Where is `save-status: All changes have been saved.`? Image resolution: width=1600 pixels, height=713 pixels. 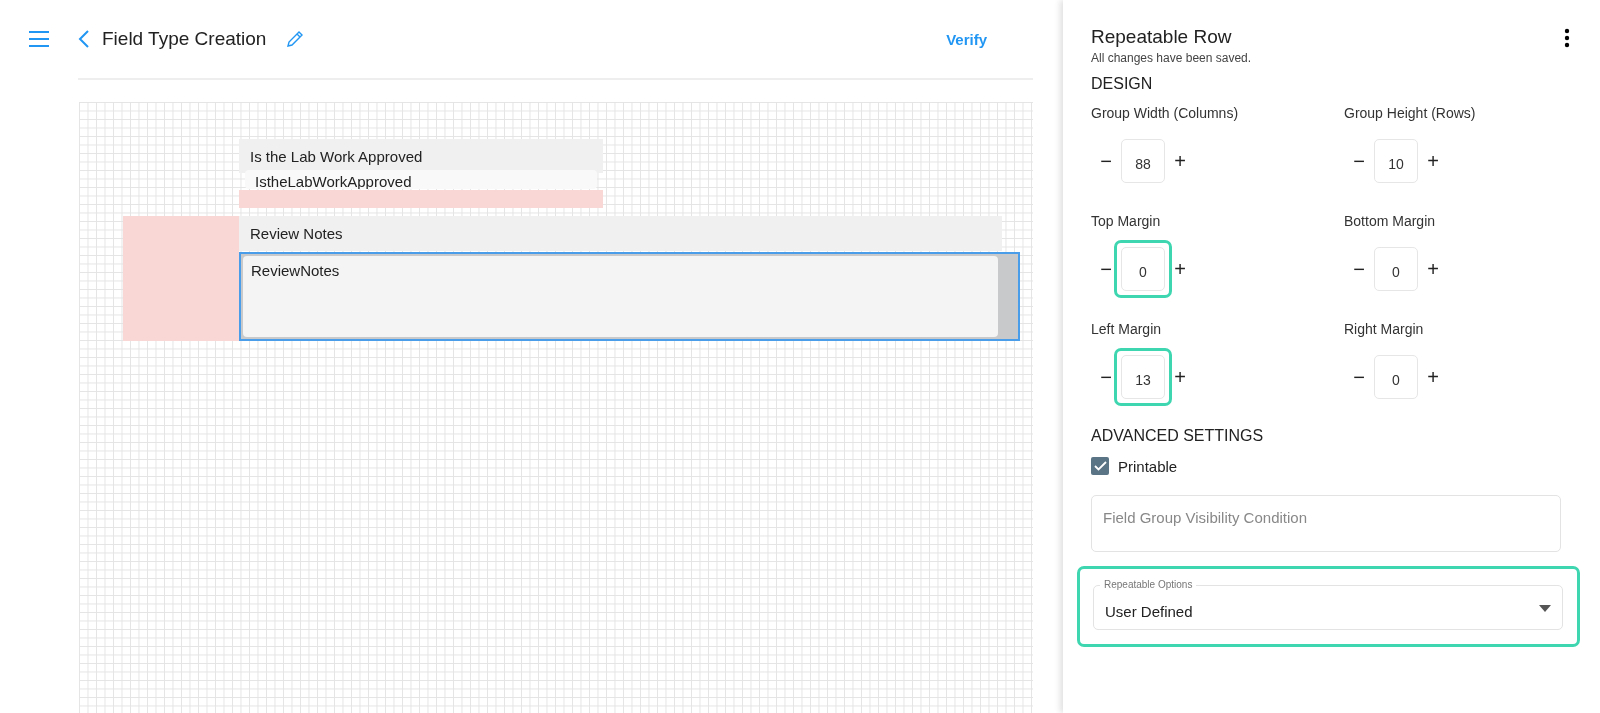 save-status: All changes have been saved. is located at coordinates (1171, 58).